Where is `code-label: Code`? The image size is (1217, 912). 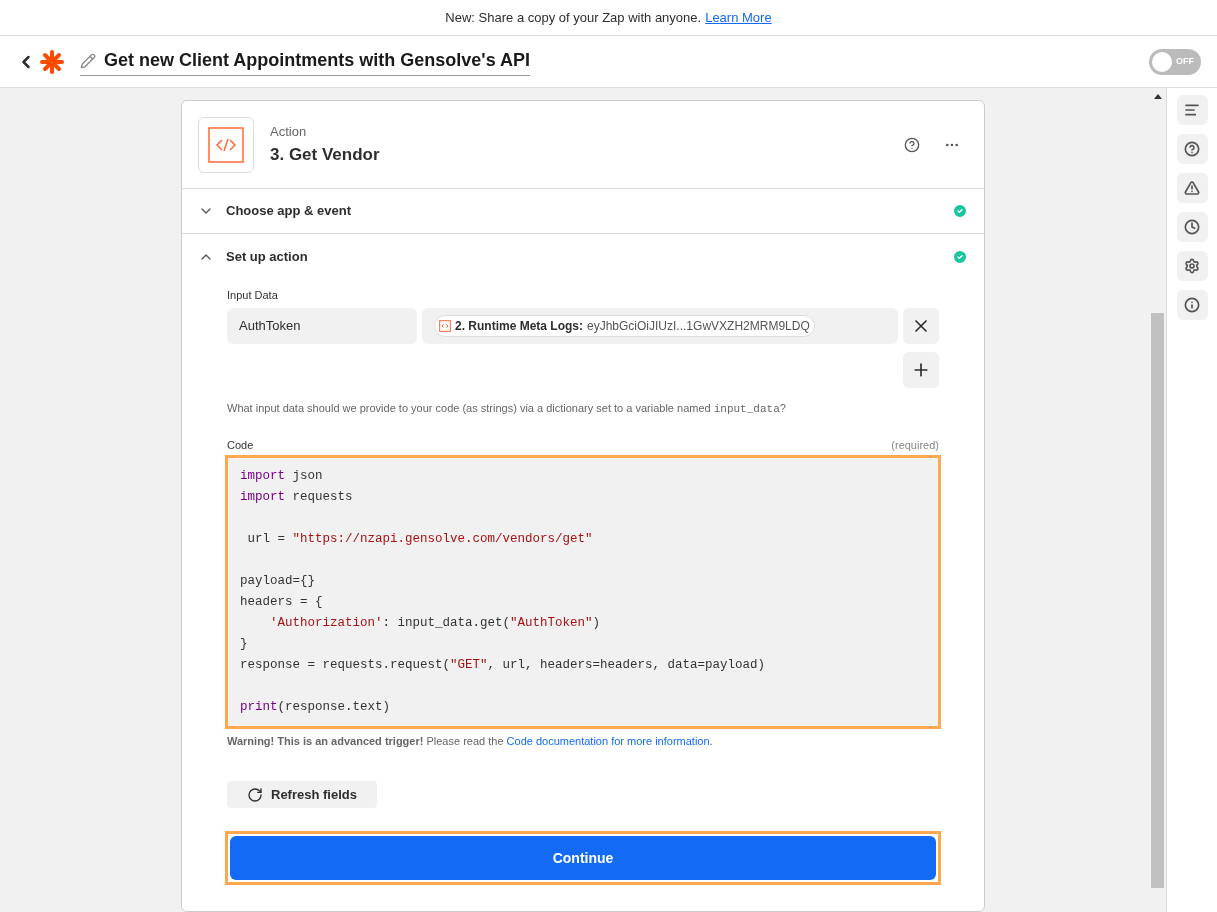
code-label: Code is located at coordinates (240, 445).